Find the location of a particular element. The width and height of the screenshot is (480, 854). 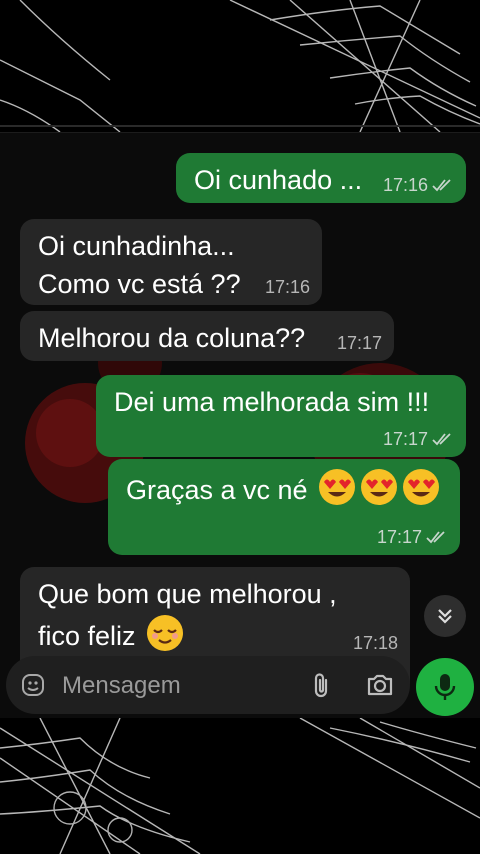

message-text: Que bom que melhorou , fico feliz is located at coordinates (187, 615).